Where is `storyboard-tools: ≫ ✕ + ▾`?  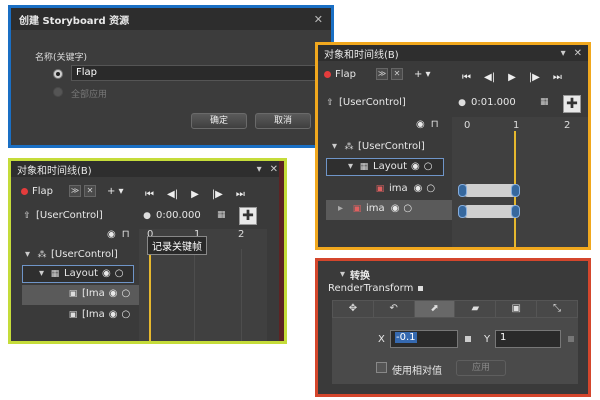 storyboard-tools: ≫ ✕ + ▾ is located at coordinates (96, 191).